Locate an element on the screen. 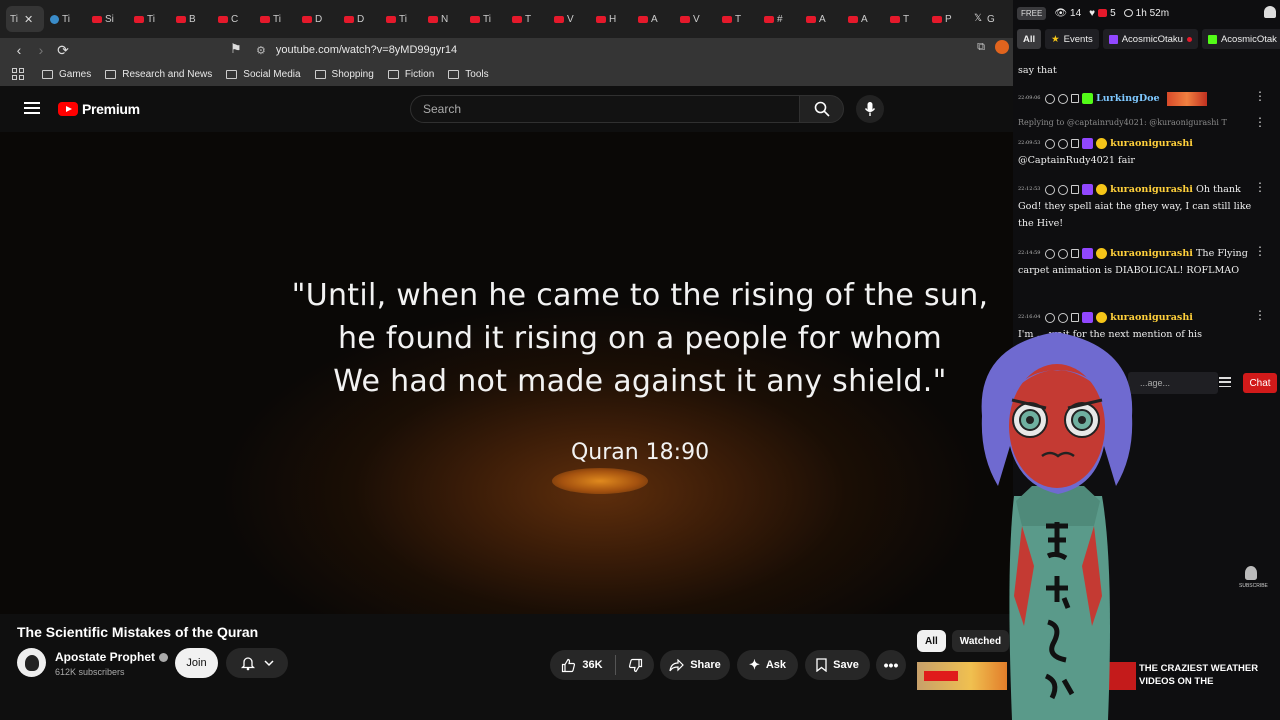 The height and width of the screenshot is (720, 1280). more-actions-button: ••• is located at coordinates (891, 665).